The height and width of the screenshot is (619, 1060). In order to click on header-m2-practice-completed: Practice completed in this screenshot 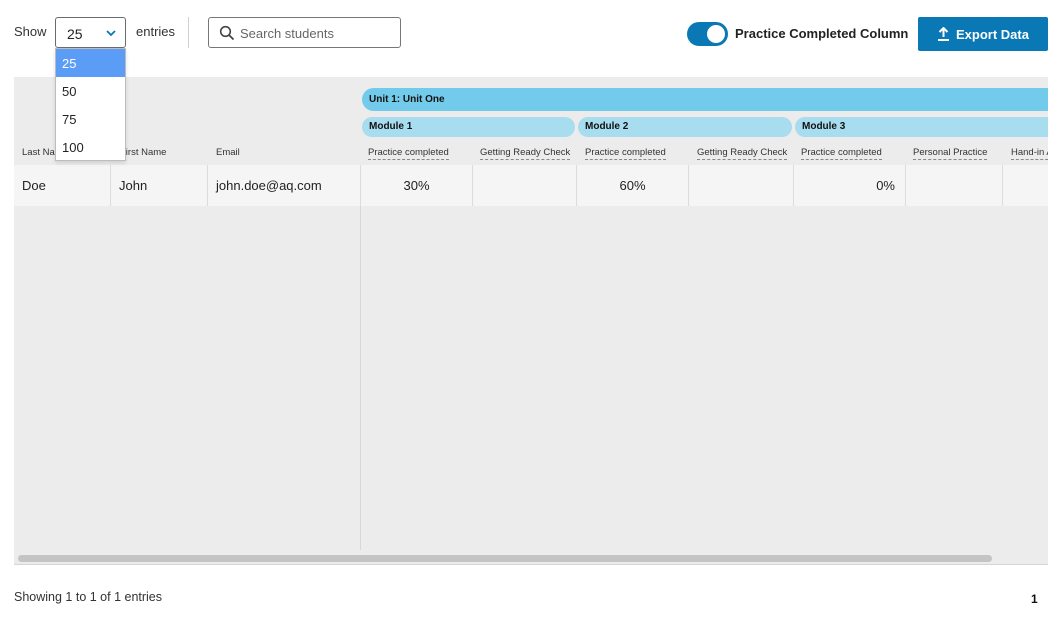, I will do `click(625, 153)`.